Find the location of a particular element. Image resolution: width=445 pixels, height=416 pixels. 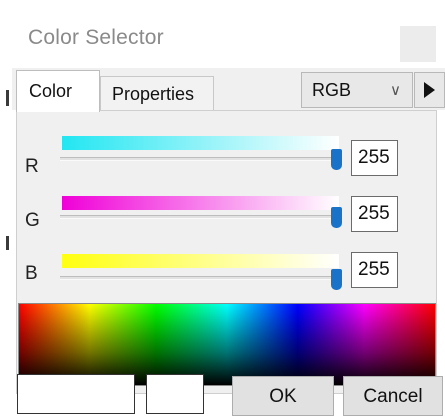

slider-thumb-b is located at coordinates (336, 279).